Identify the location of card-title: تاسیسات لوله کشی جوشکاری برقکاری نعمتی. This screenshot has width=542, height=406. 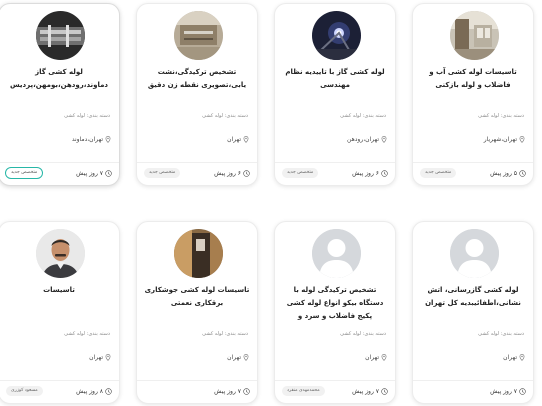
(197, 300).